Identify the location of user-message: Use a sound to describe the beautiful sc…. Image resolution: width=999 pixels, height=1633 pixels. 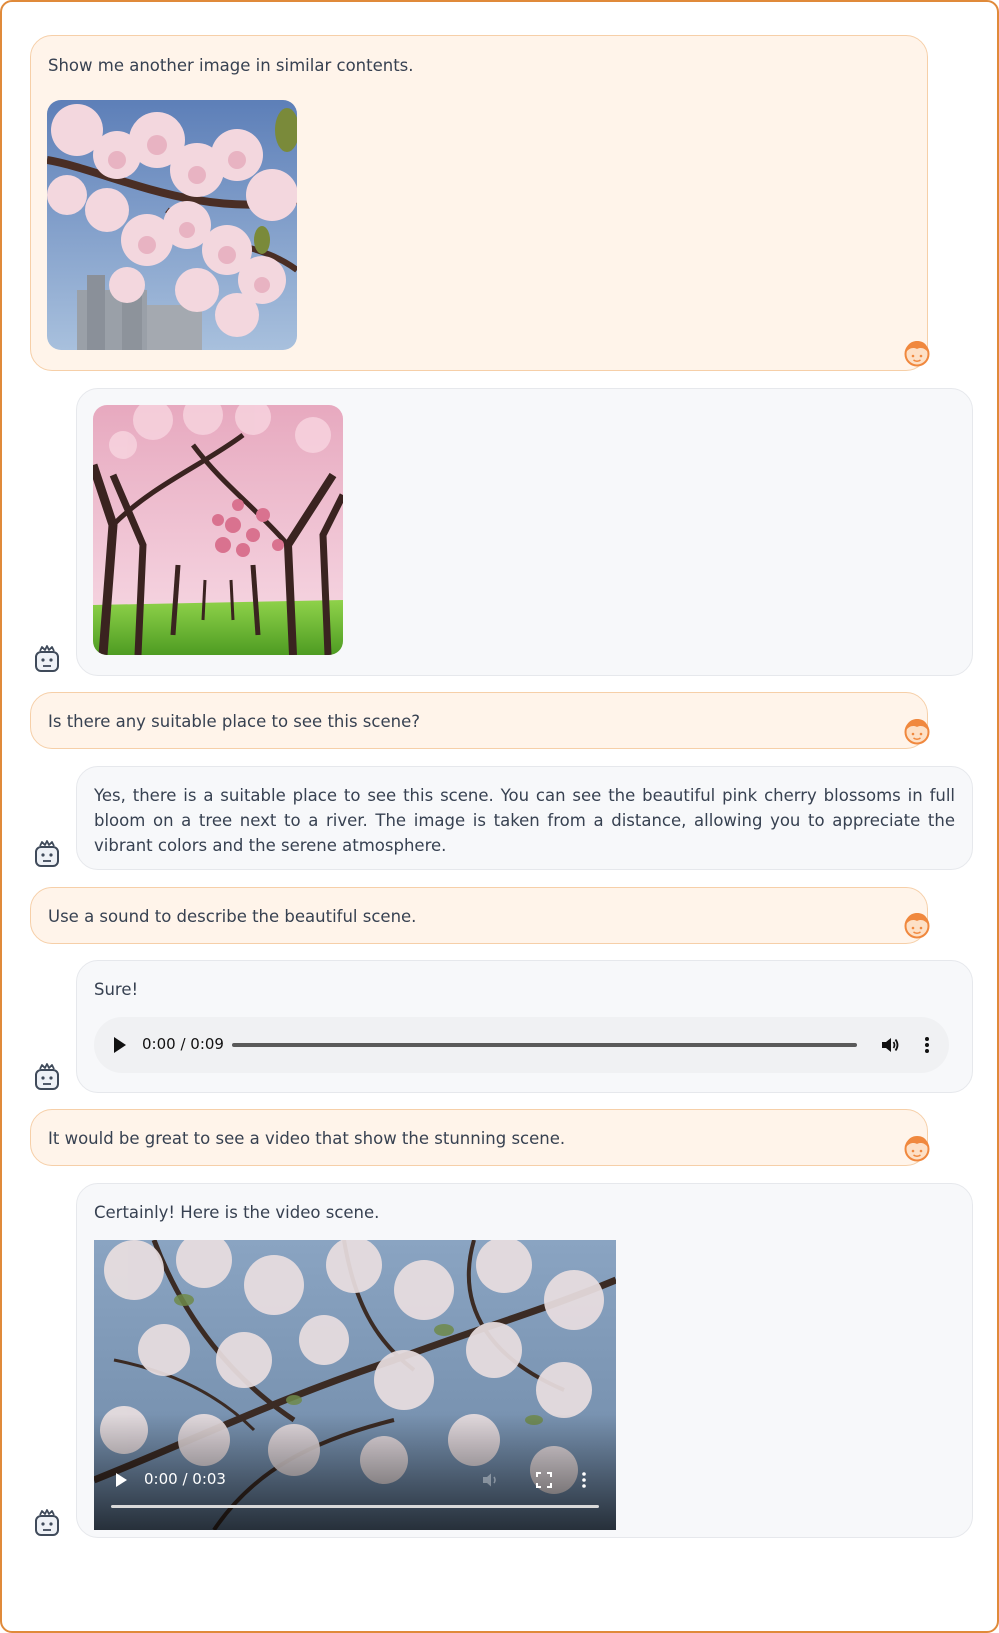
(479, 915).